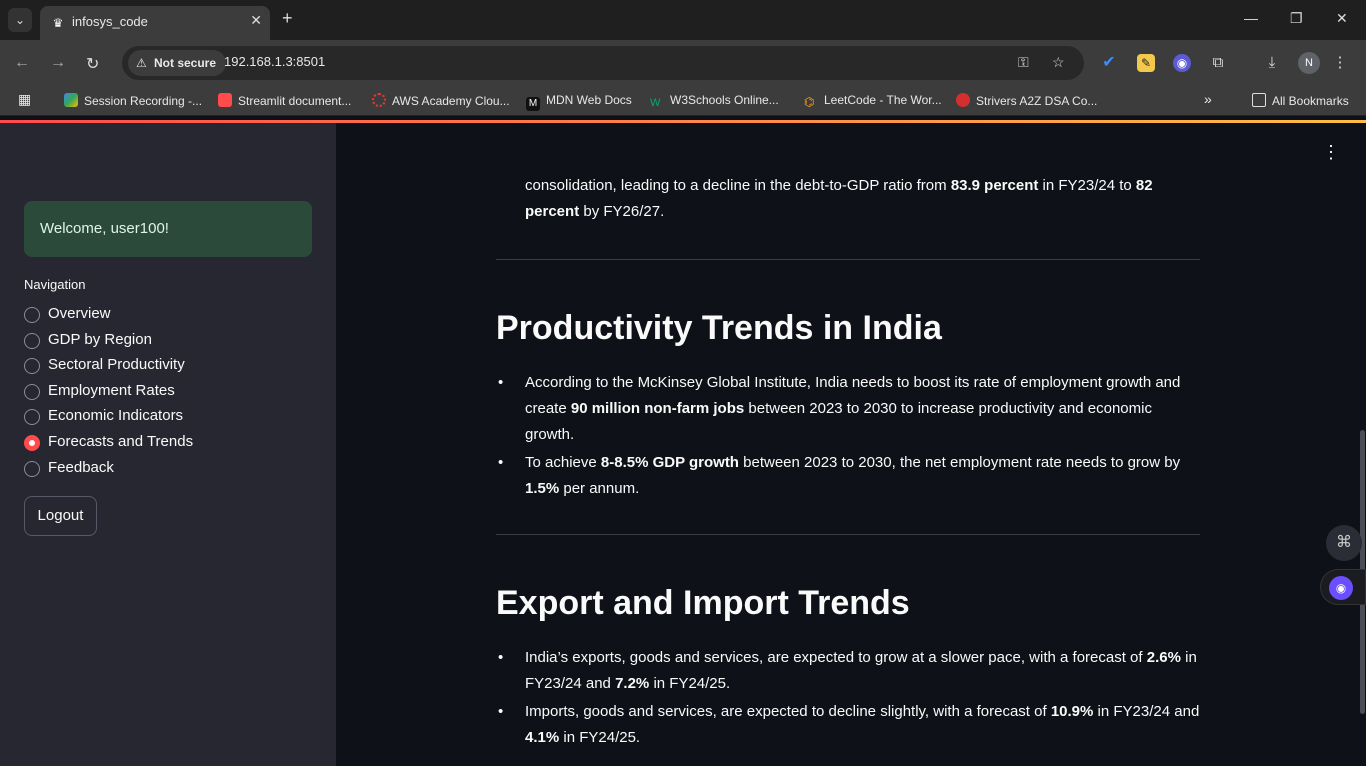  What do you see at coordinates (79, 313) in the screenshot?
I see `nav-label: Overview` at bounding box center [79, 313].